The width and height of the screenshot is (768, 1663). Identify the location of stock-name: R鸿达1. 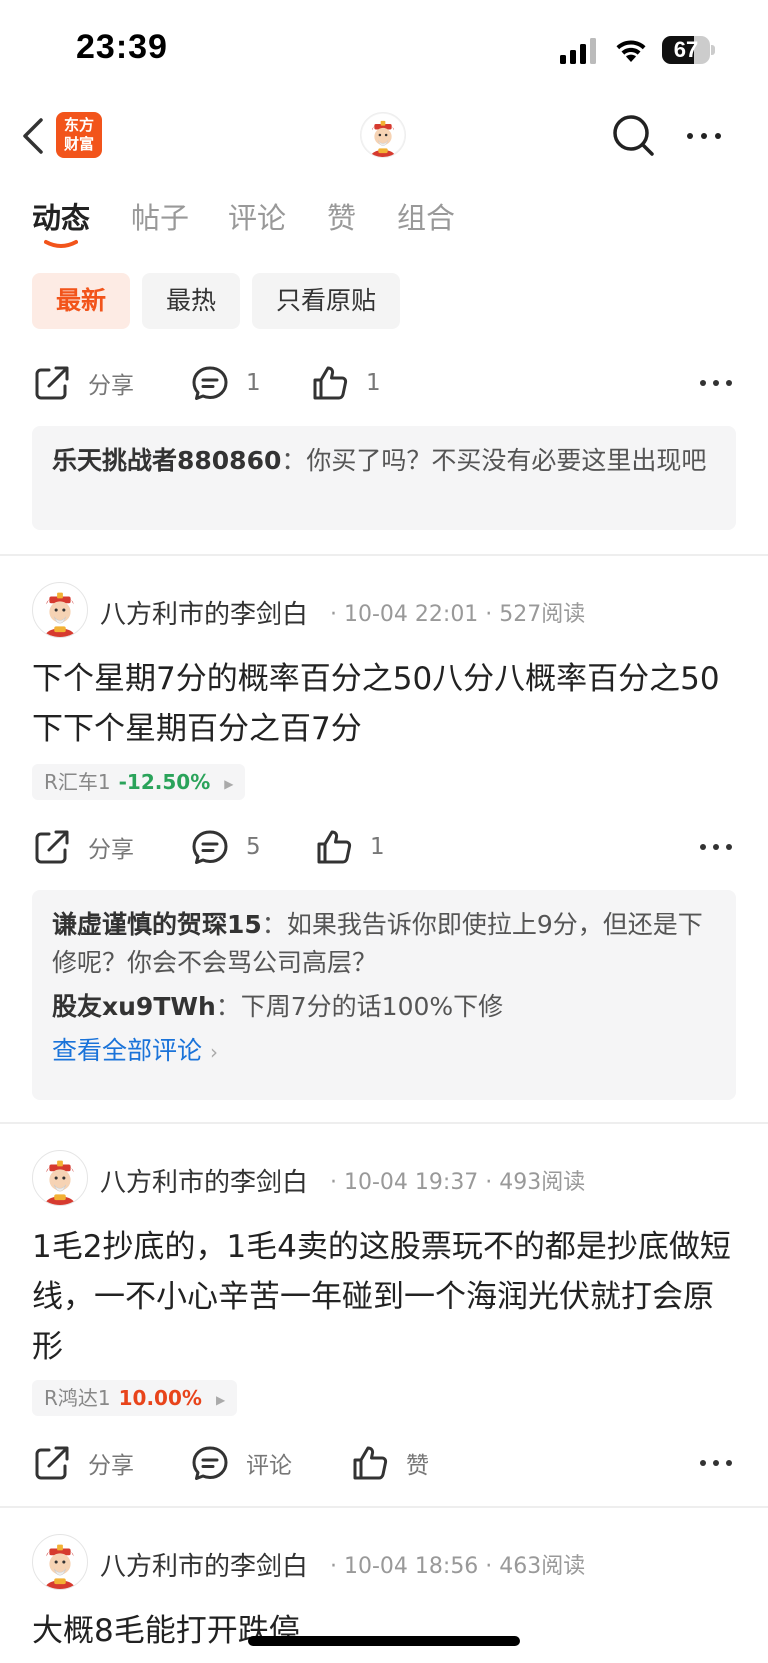
(77, 1398).